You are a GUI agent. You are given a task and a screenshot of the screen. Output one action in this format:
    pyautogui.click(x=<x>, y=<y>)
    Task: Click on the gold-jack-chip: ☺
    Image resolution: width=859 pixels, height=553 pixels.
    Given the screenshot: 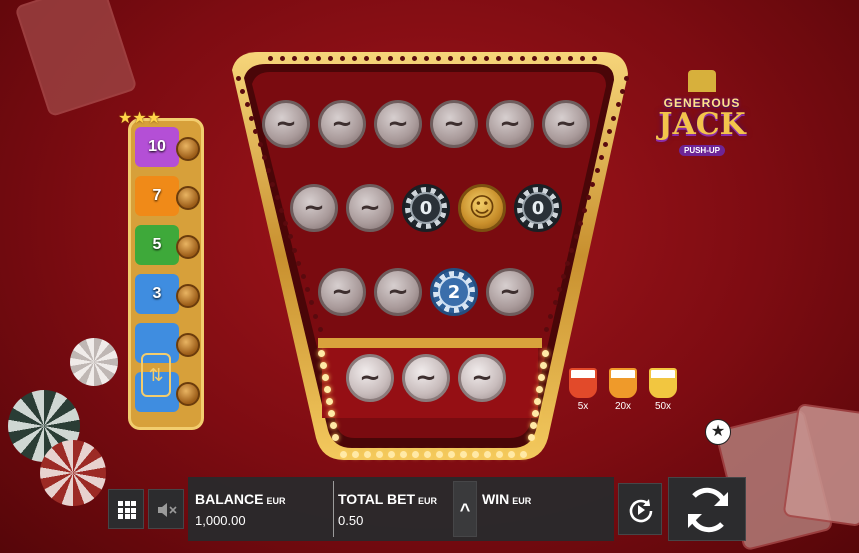 What is the action you would take?
    pyautogui.click(x=482, y=208)
    